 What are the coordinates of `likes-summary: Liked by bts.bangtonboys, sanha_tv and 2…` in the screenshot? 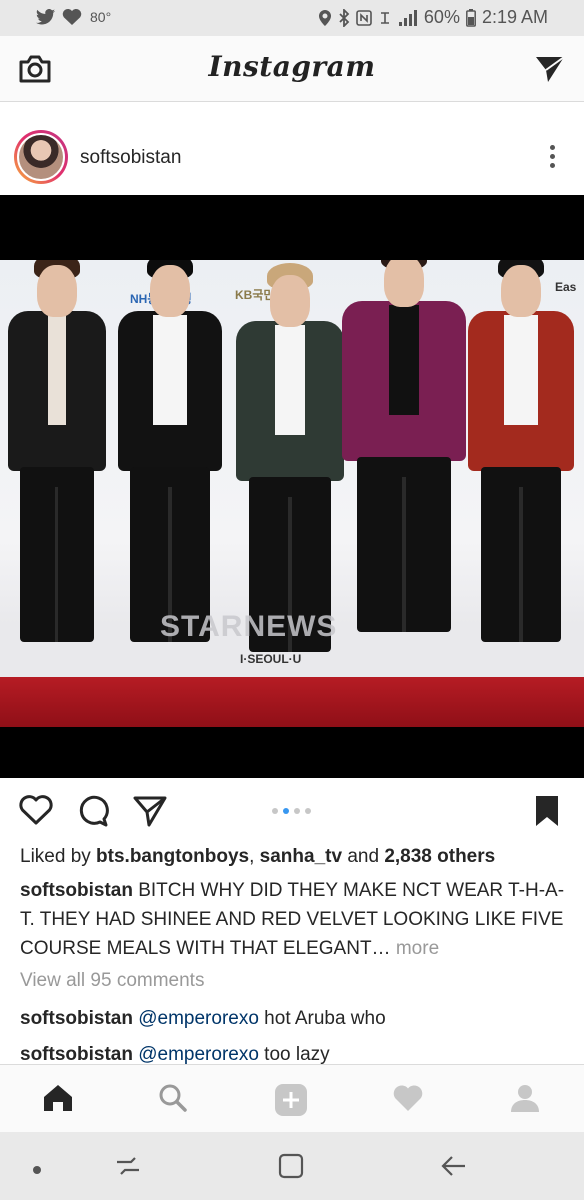 It's located at (257, 857).